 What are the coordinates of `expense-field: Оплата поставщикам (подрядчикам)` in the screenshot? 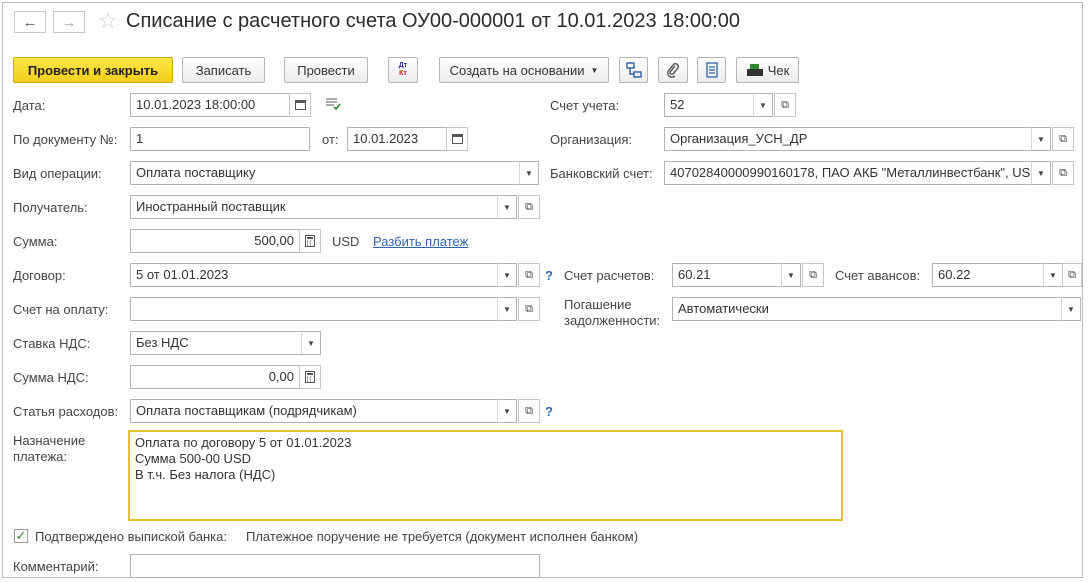 It's located at (314, 411).